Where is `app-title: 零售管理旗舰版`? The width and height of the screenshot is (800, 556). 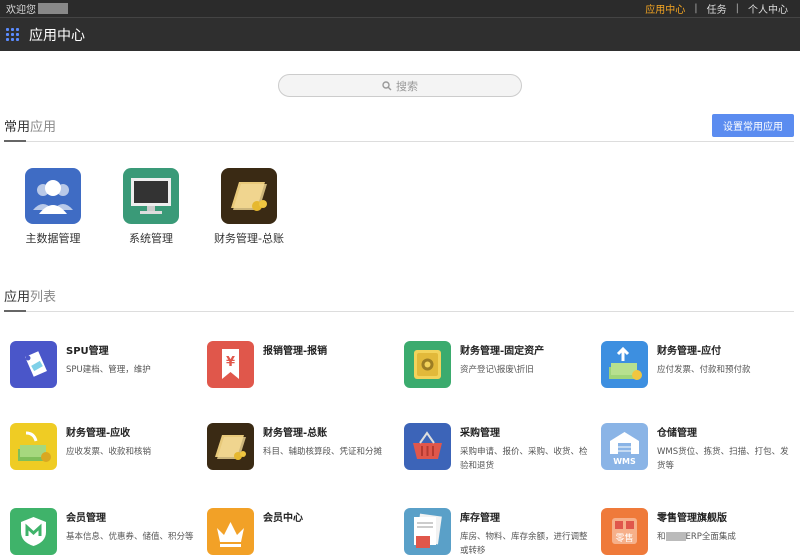
app-title: 零售管理旗舰版 is located at coordinates (692, 518).